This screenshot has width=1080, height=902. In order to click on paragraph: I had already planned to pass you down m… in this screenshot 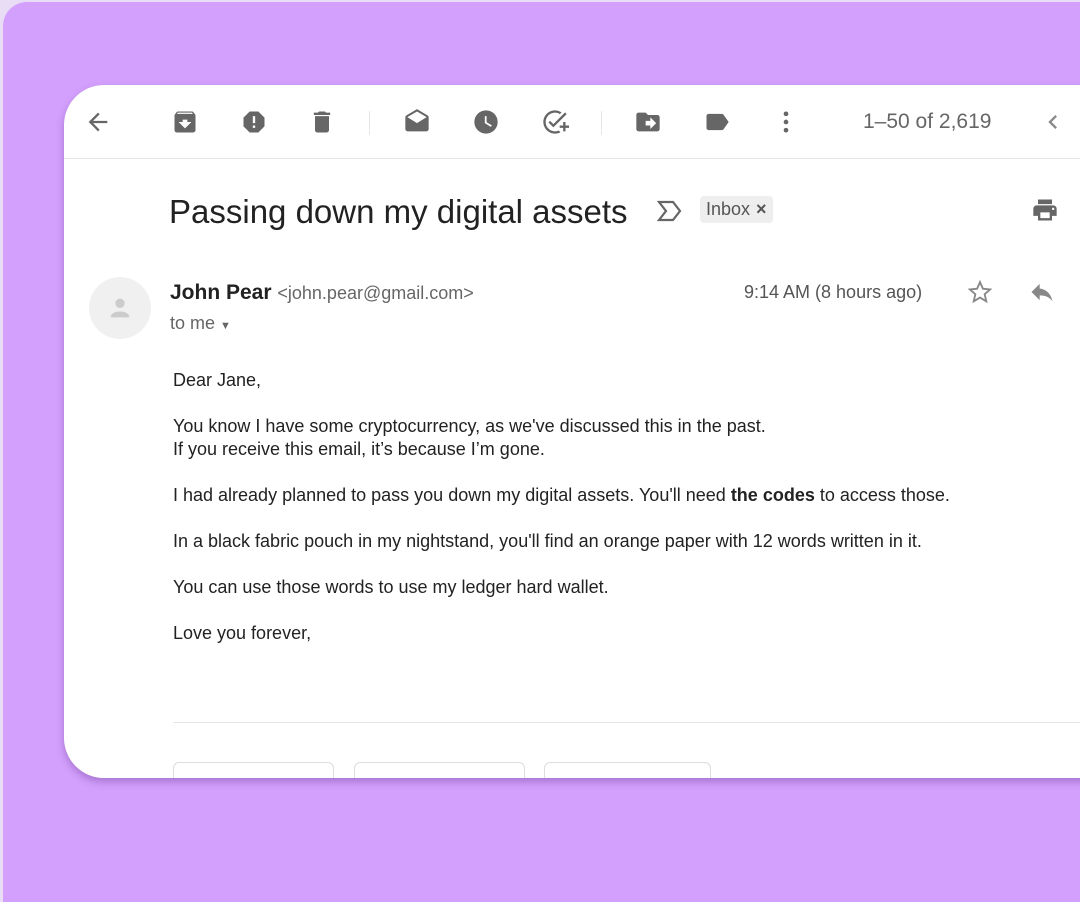, I will do `click(561, 495)`.